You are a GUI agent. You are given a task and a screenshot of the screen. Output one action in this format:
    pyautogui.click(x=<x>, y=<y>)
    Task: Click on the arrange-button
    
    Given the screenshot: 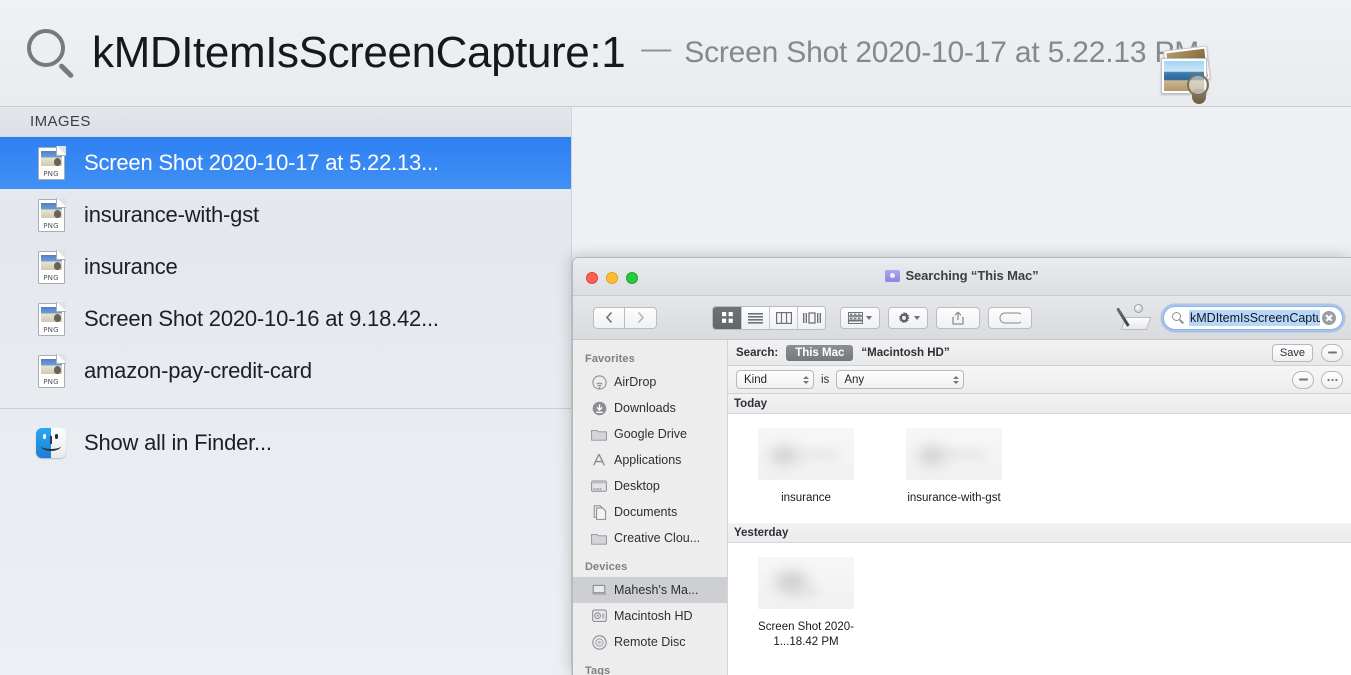 What is the action you would take?
    pyautogui.click(x=860, y=317)
    